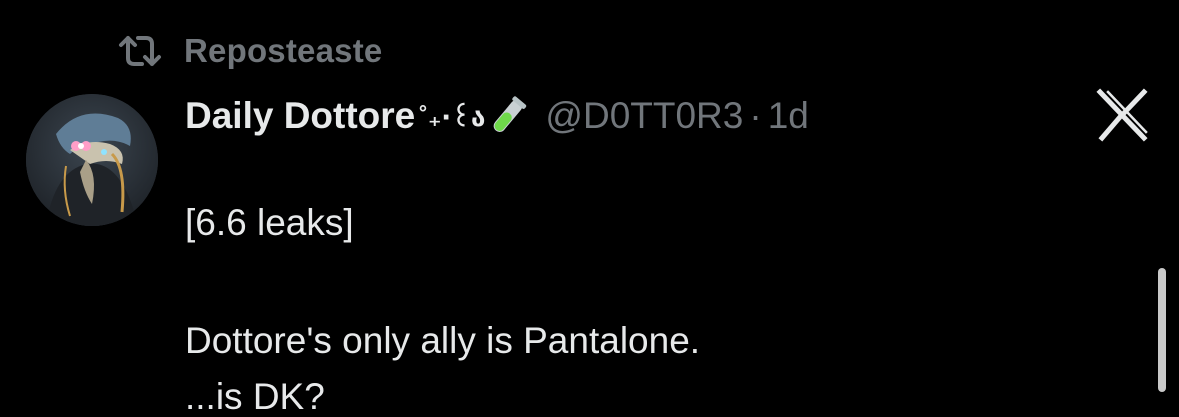  I want to click on post-line: [6.6 leaks], so click(269, 222).